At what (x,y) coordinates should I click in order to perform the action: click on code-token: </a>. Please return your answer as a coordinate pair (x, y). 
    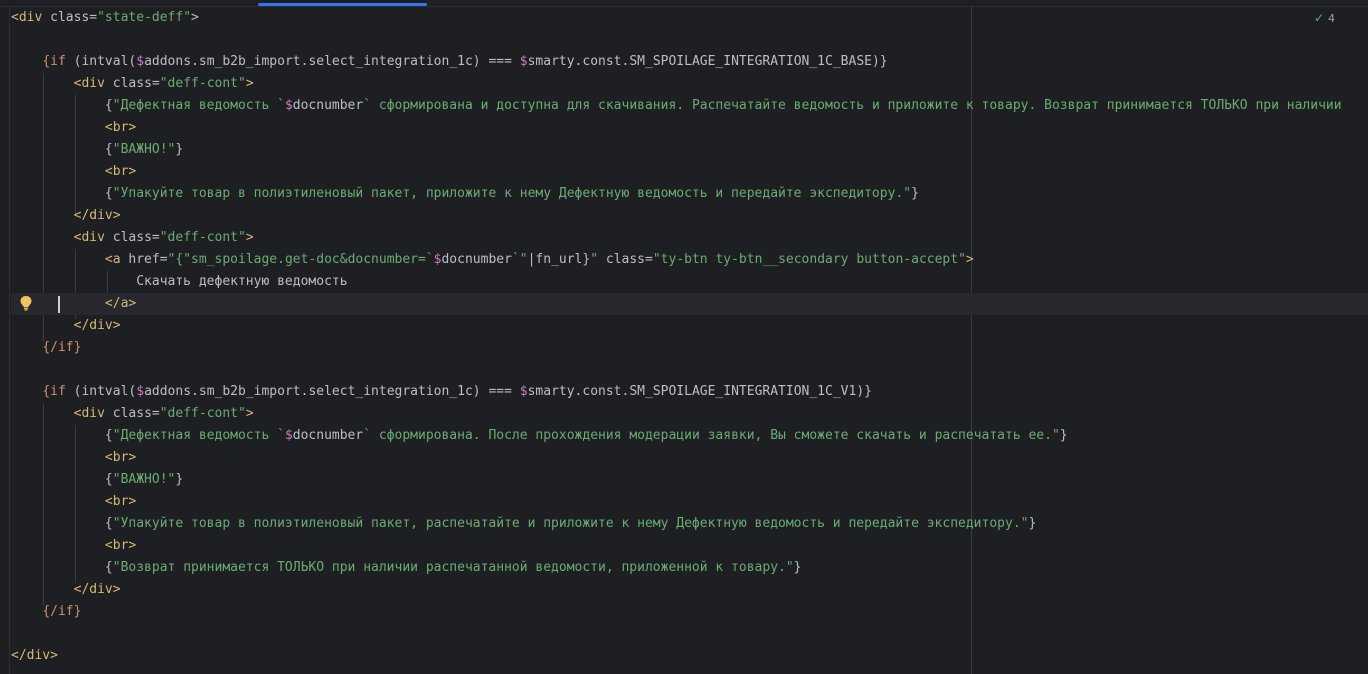
    Looking at the image, I should click on (120, 303).